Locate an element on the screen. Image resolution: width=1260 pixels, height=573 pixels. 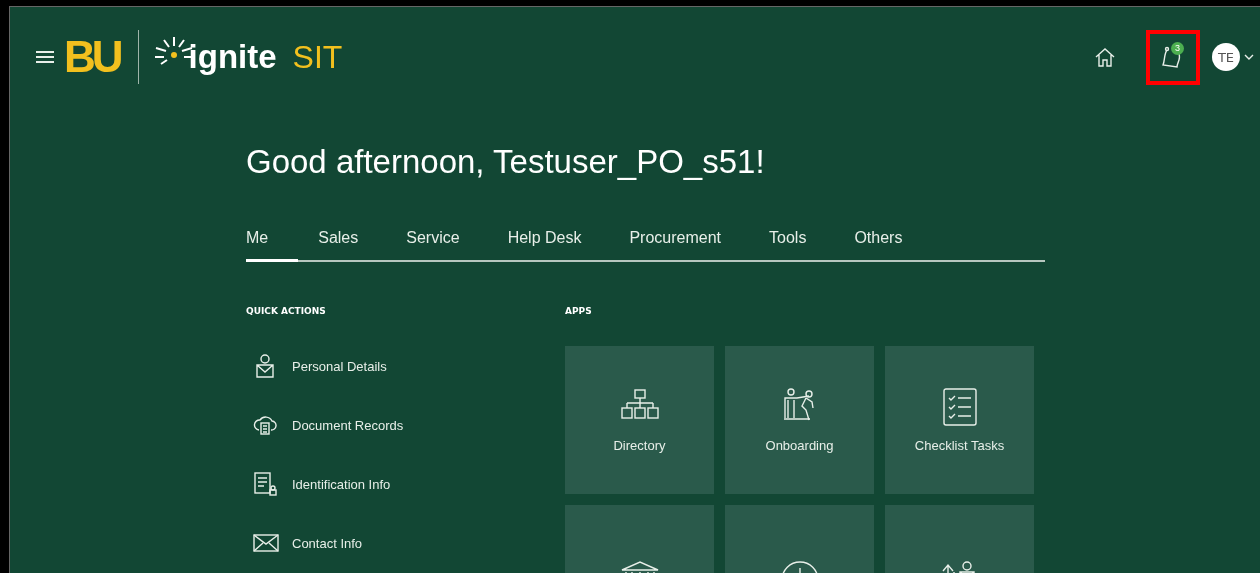
app-tile: Onboarding is located at coordinates (799, 420).